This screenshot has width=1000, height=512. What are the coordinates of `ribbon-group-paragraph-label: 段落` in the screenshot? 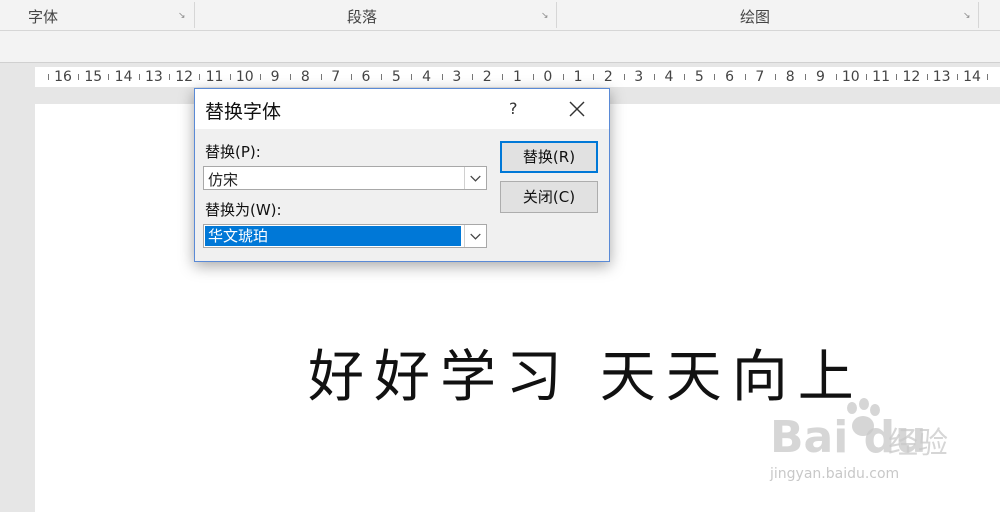 It's located at (362, 17).